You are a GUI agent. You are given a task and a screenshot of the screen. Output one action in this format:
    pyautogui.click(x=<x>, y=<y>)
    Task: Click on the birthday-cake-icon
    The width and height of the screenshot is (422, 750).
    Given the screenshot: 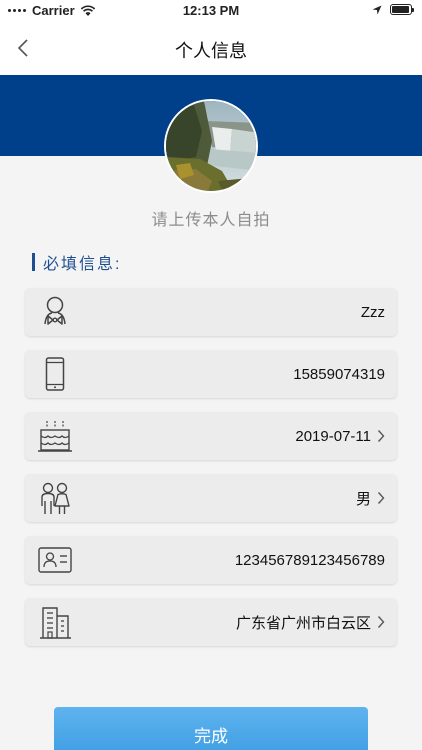 What is the action you would take?
    pyautogui.click(x=55, y=436)
    